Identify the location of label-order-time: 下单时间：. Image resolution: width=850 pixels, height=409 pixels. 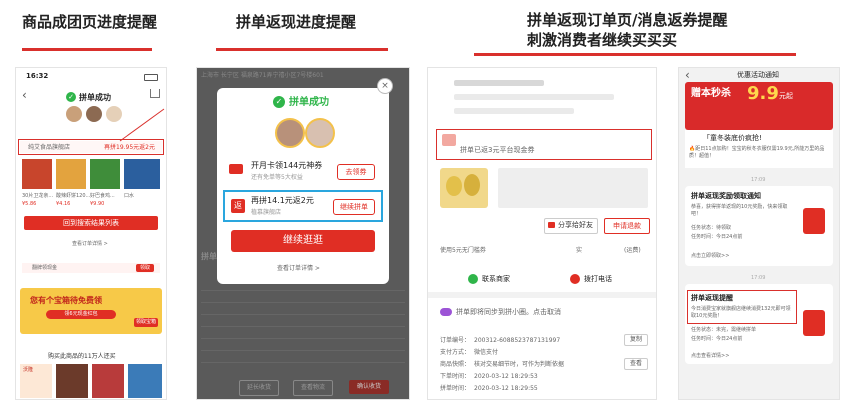
(455, 376).